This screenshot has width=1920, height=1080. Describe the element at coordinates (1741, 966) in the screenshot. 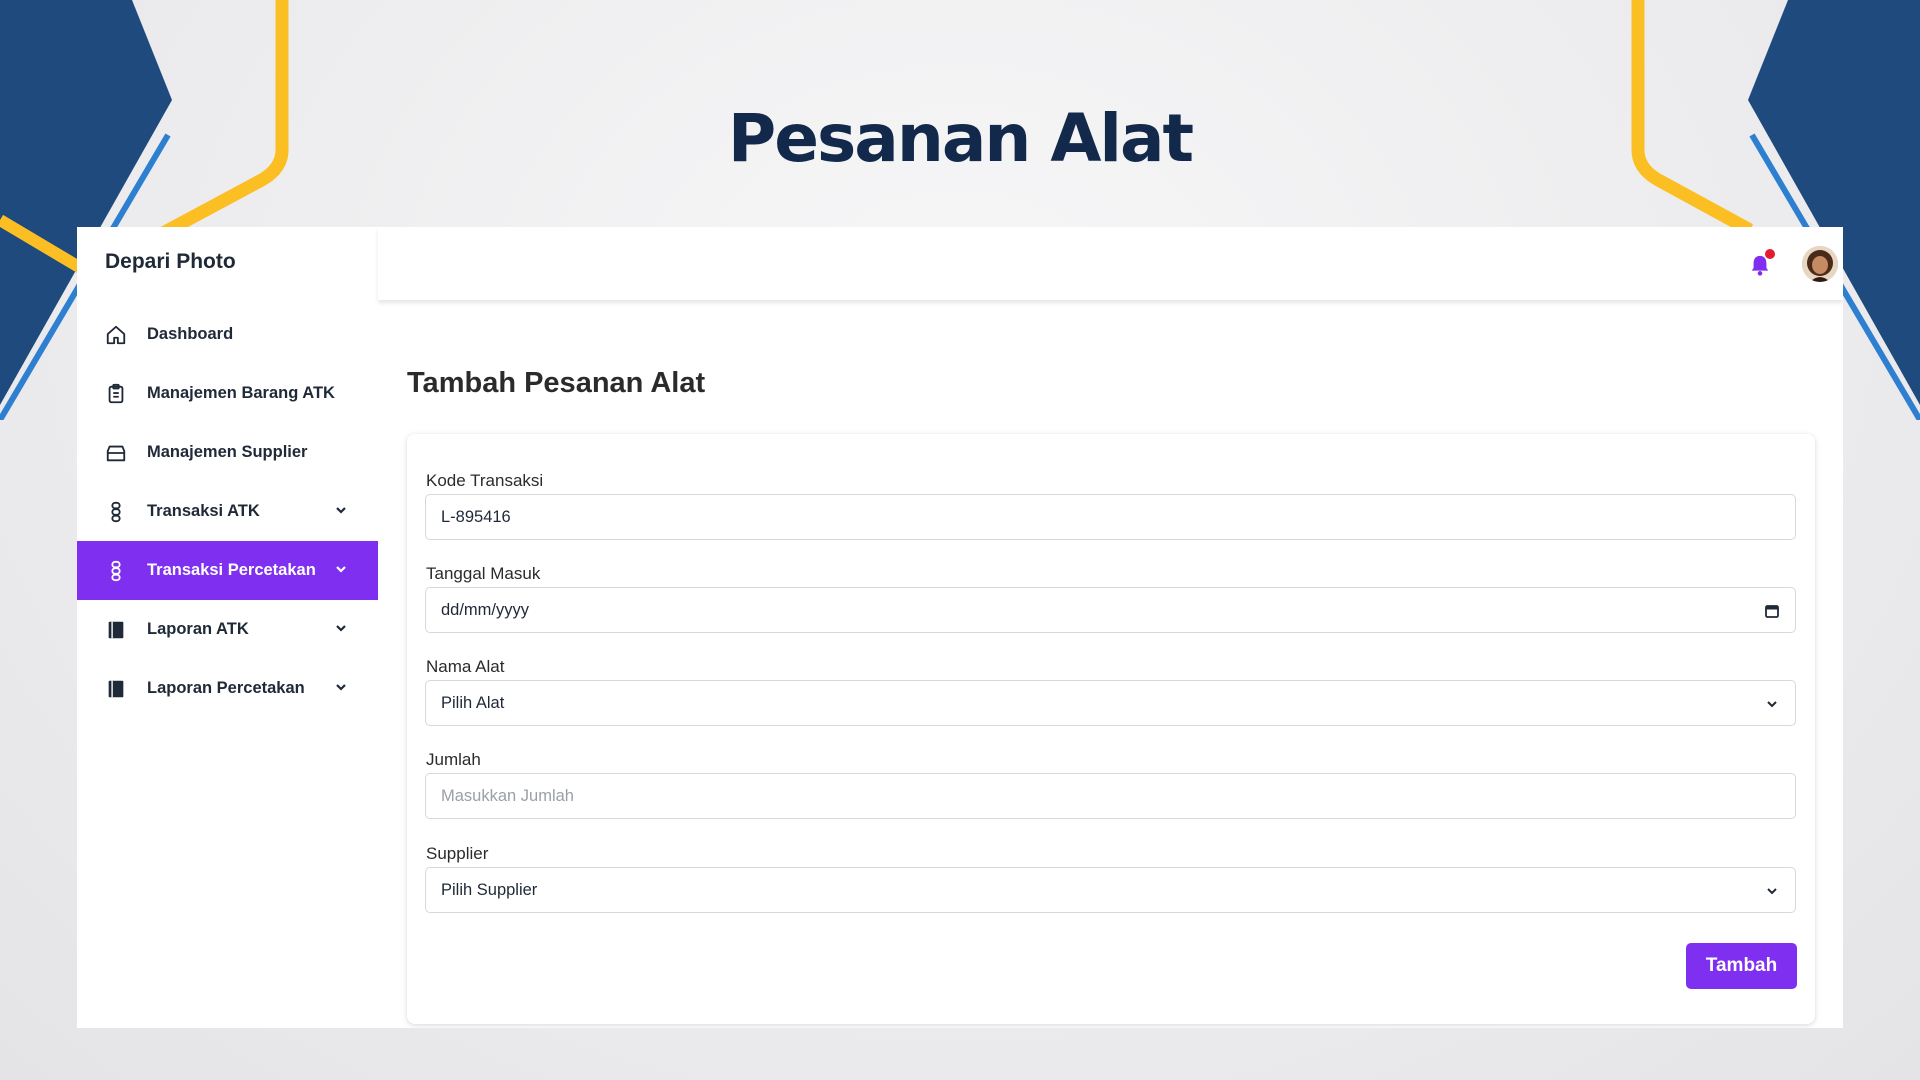

I see `tambah-button: Tambah` at that location.